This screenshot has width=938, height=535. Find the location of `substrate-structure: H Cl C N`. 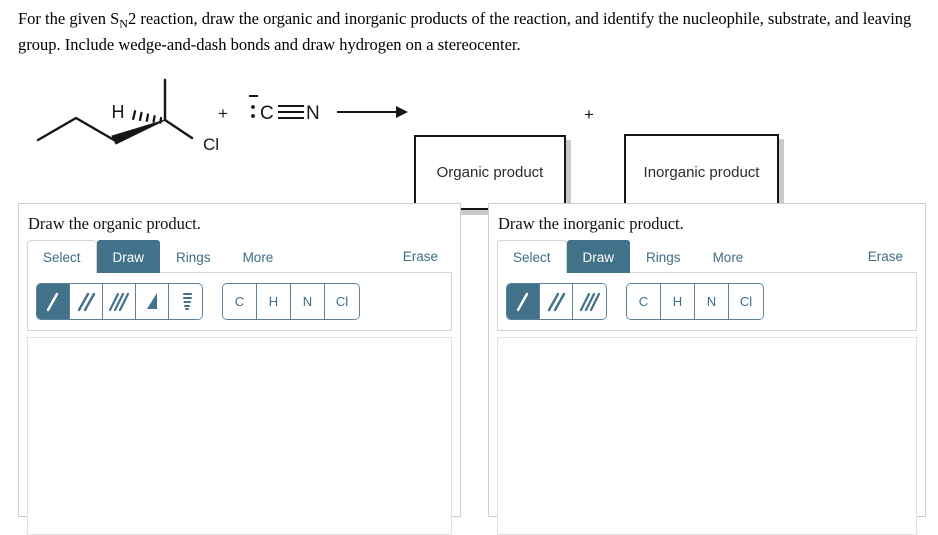

substrate-structure: H Cl C N is located at coordinates (222, 116).